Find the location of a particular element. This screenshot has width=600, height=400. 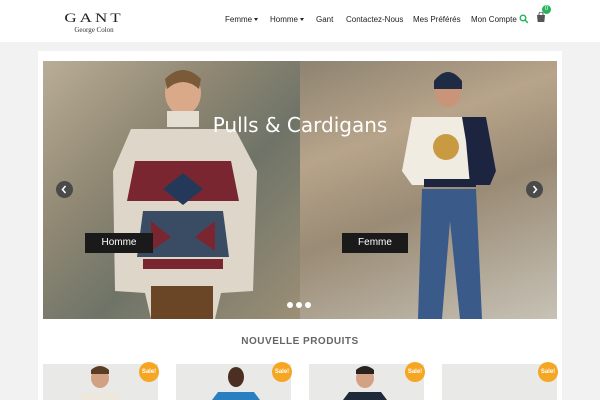

nav-label: Gant is located at coordinates (325, 19).